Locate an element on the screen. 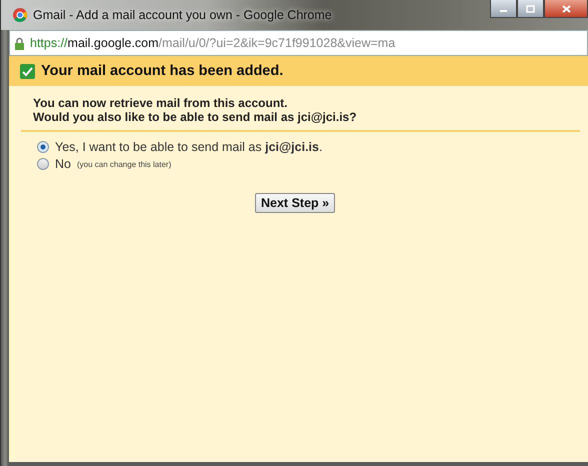 The image size is (588, 466). lock-icon is located at coordinates (19, 43).